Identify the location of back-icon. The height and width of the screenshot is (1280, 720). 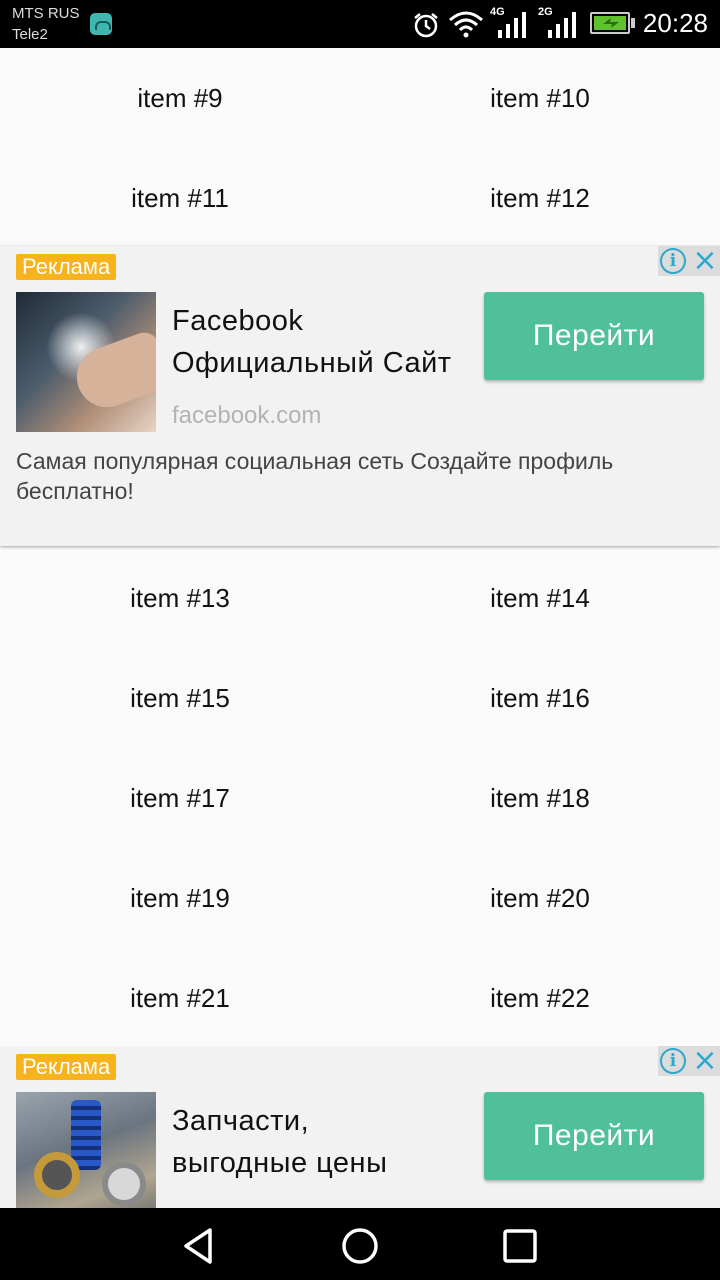
(200, 1246).